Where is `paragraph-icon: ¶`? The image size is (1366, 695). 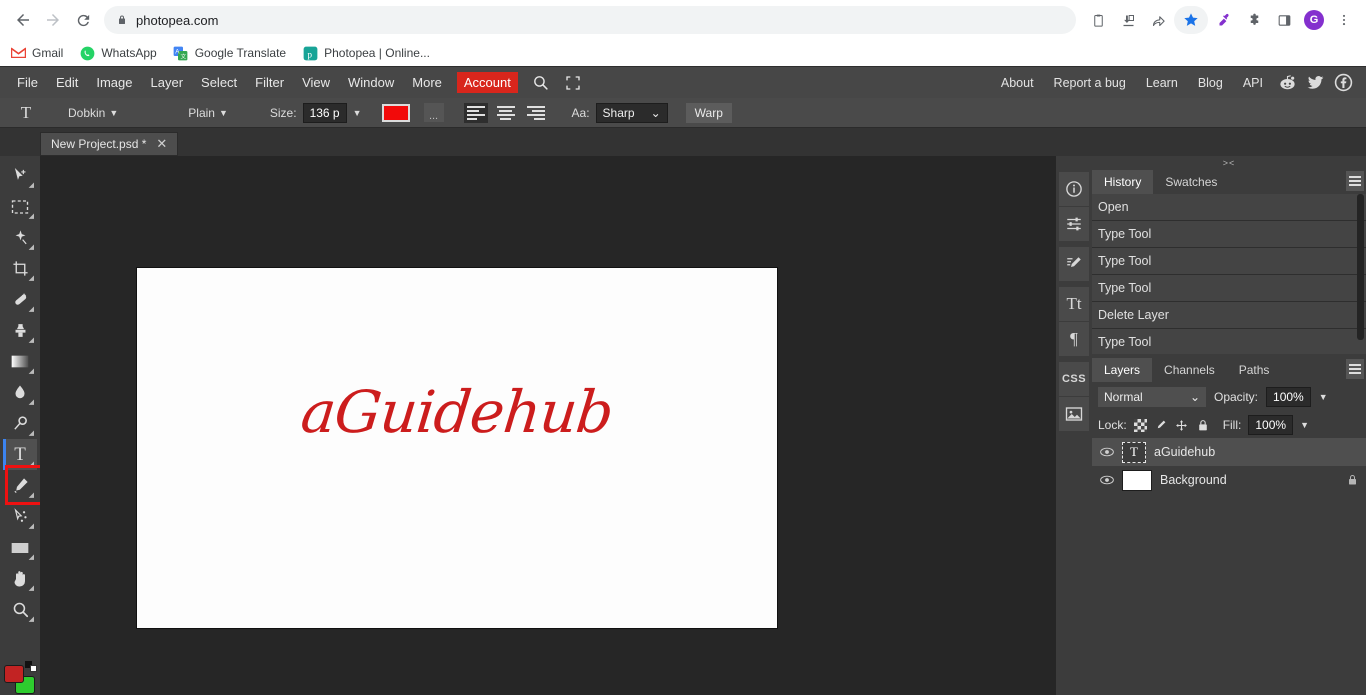
paragraph-icon: ¶ is located at coordinates (1074, 339).